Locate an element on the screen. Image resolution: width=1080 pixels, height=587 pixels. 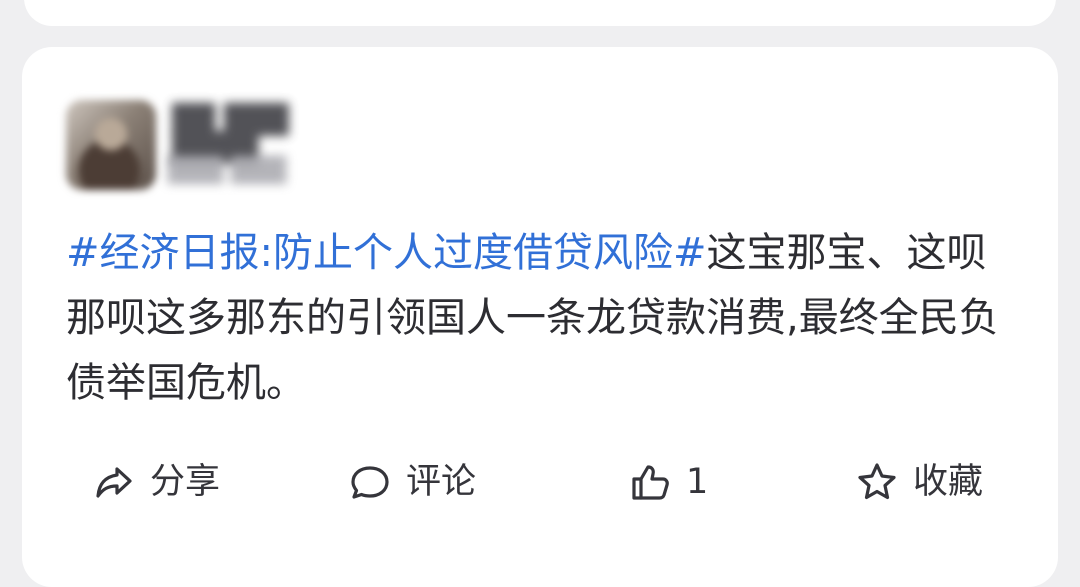
avatar is located at coordinates (111, 145).